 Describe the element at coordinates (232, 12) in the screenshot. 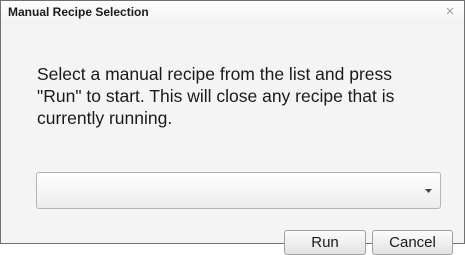

I see `dialog-titlebar: Manual Recipe Selection` at that location.